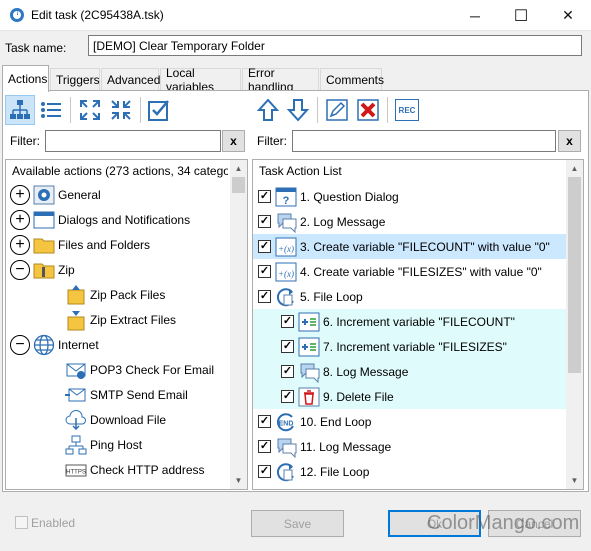 This screenshot has width=591, height=551. Describe the element at coordinates (280, 80) in the screenshot. I see `tab-error-handling: Error handling` at that location.